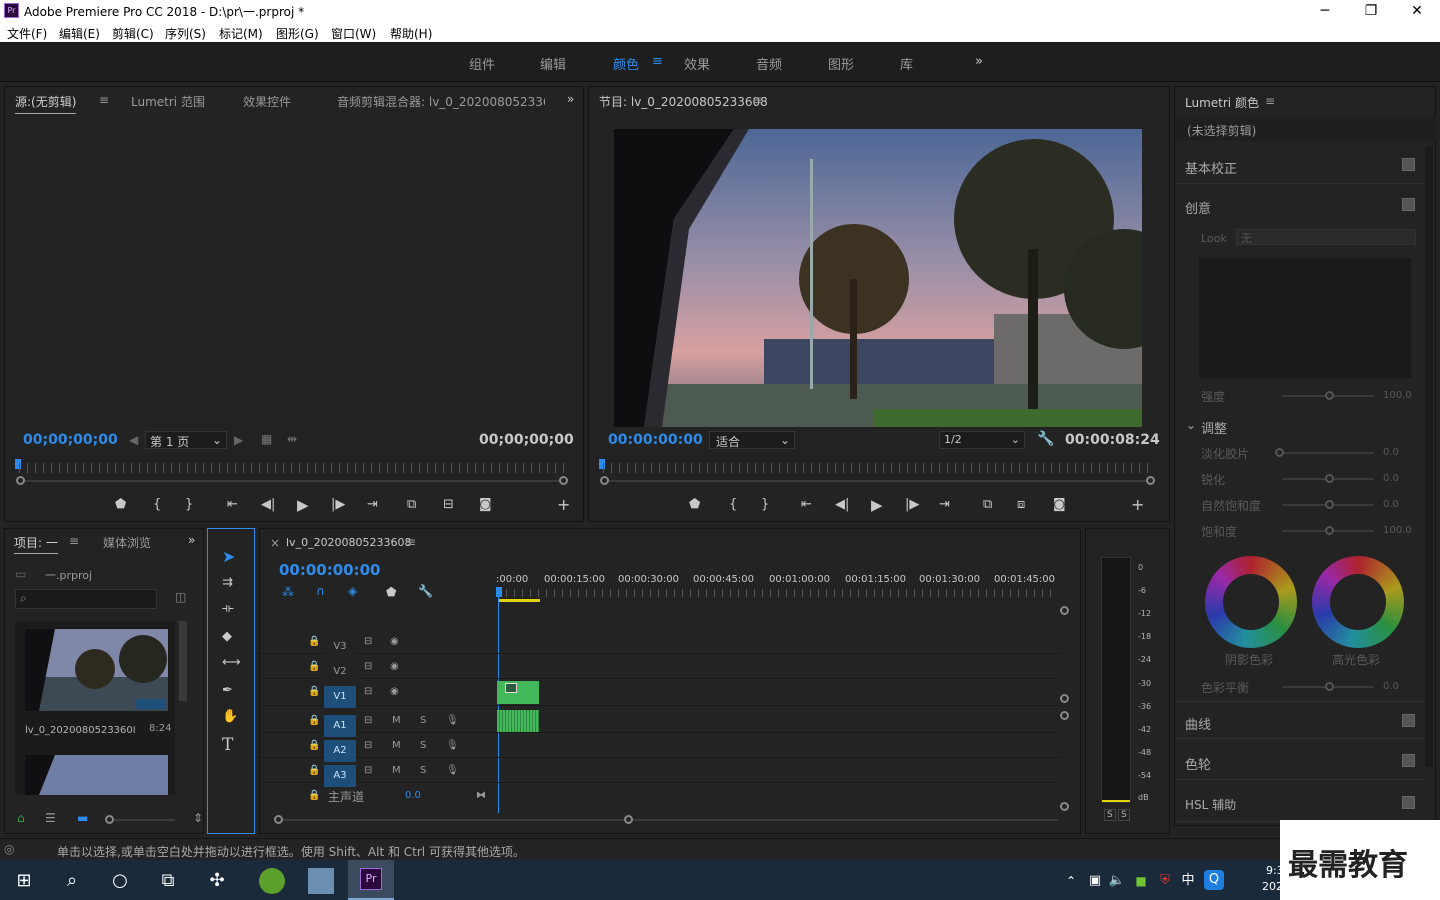  What do you see at coordinates (1064, 715) in the screenshot?
I see `vertical-zoom-audio-handle` at bounding box center [1064, 715].